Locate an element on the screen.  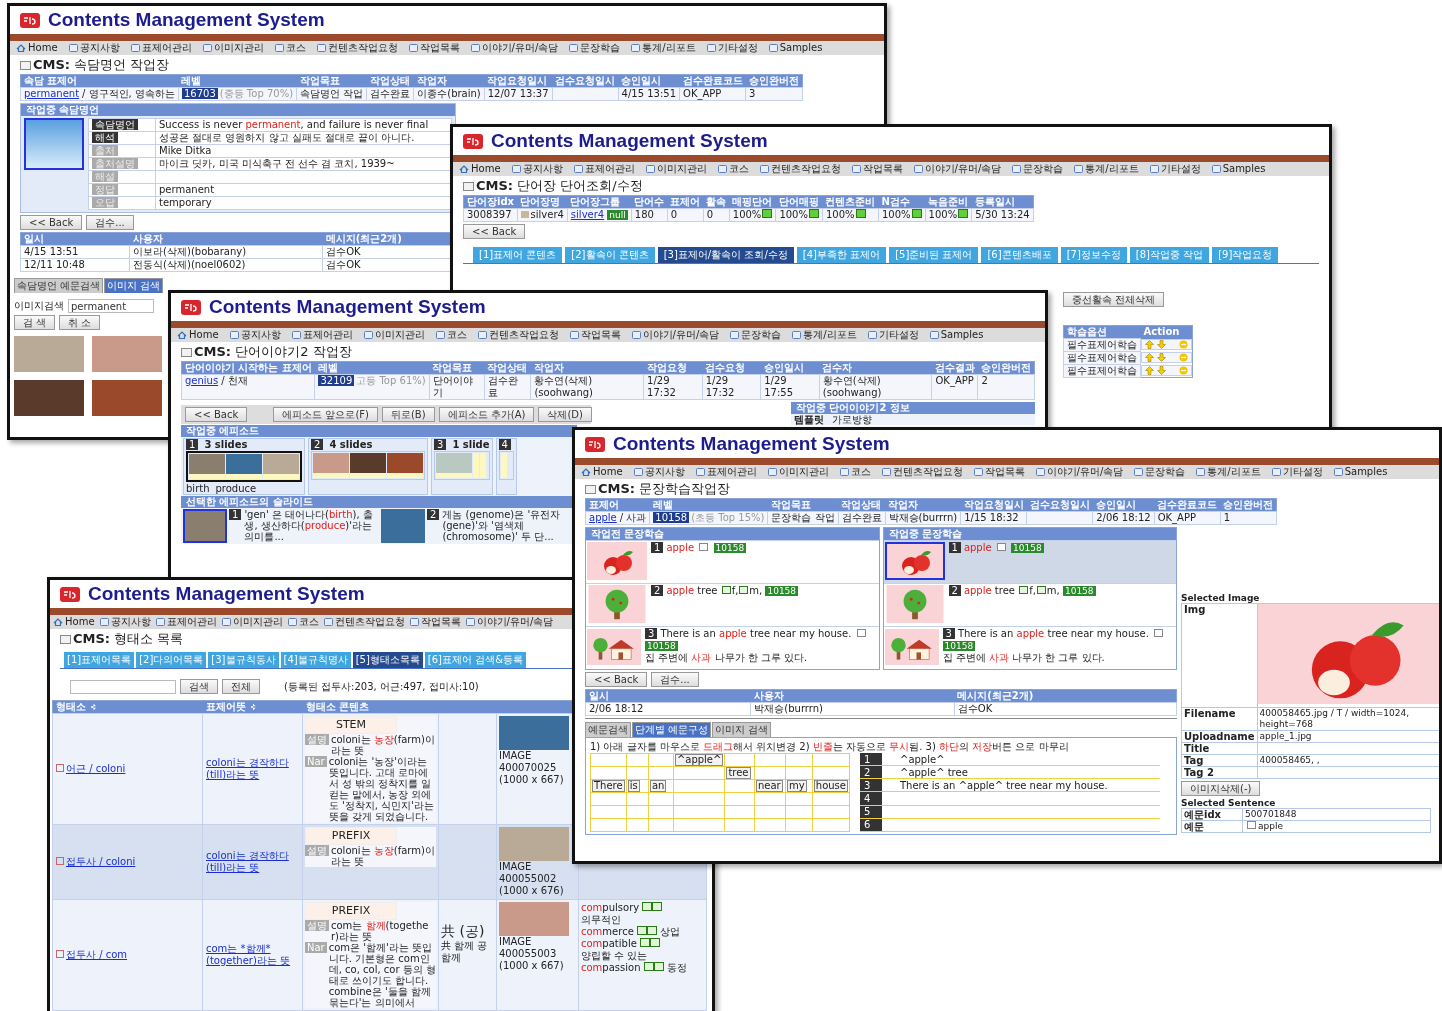
word-tile: near is located at coordinates (769, 786).